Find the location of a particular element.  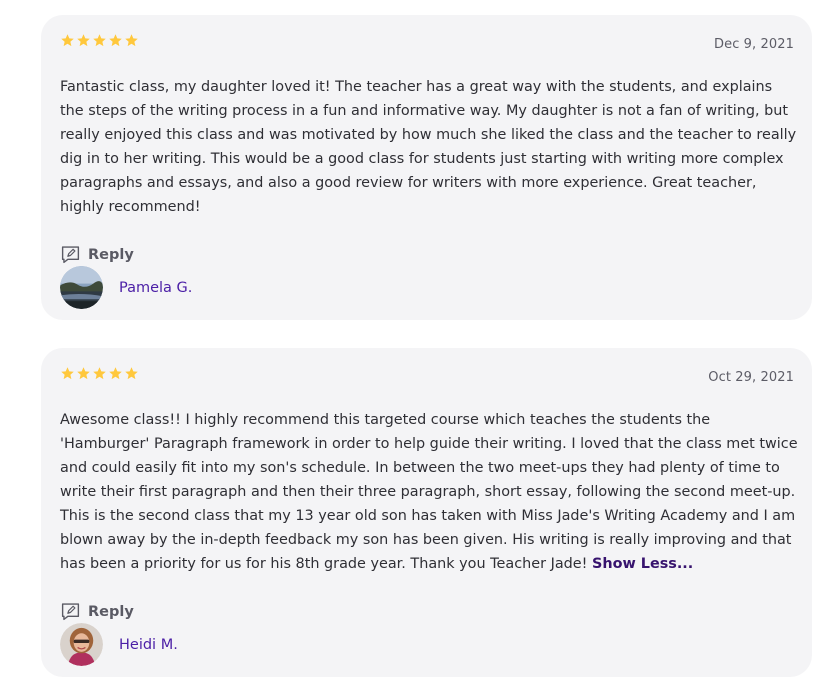

review-date: Dec 9, 2021 is located at coordinates (753, 44).